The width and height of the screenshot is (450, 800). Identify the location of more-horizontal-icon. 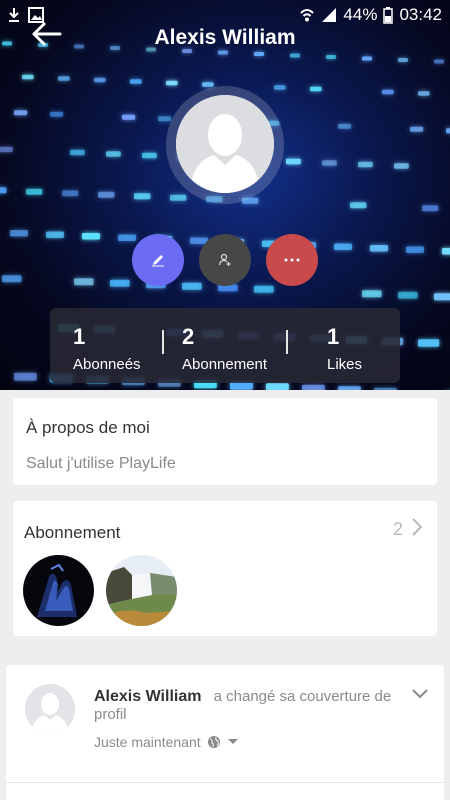
(292, 260).